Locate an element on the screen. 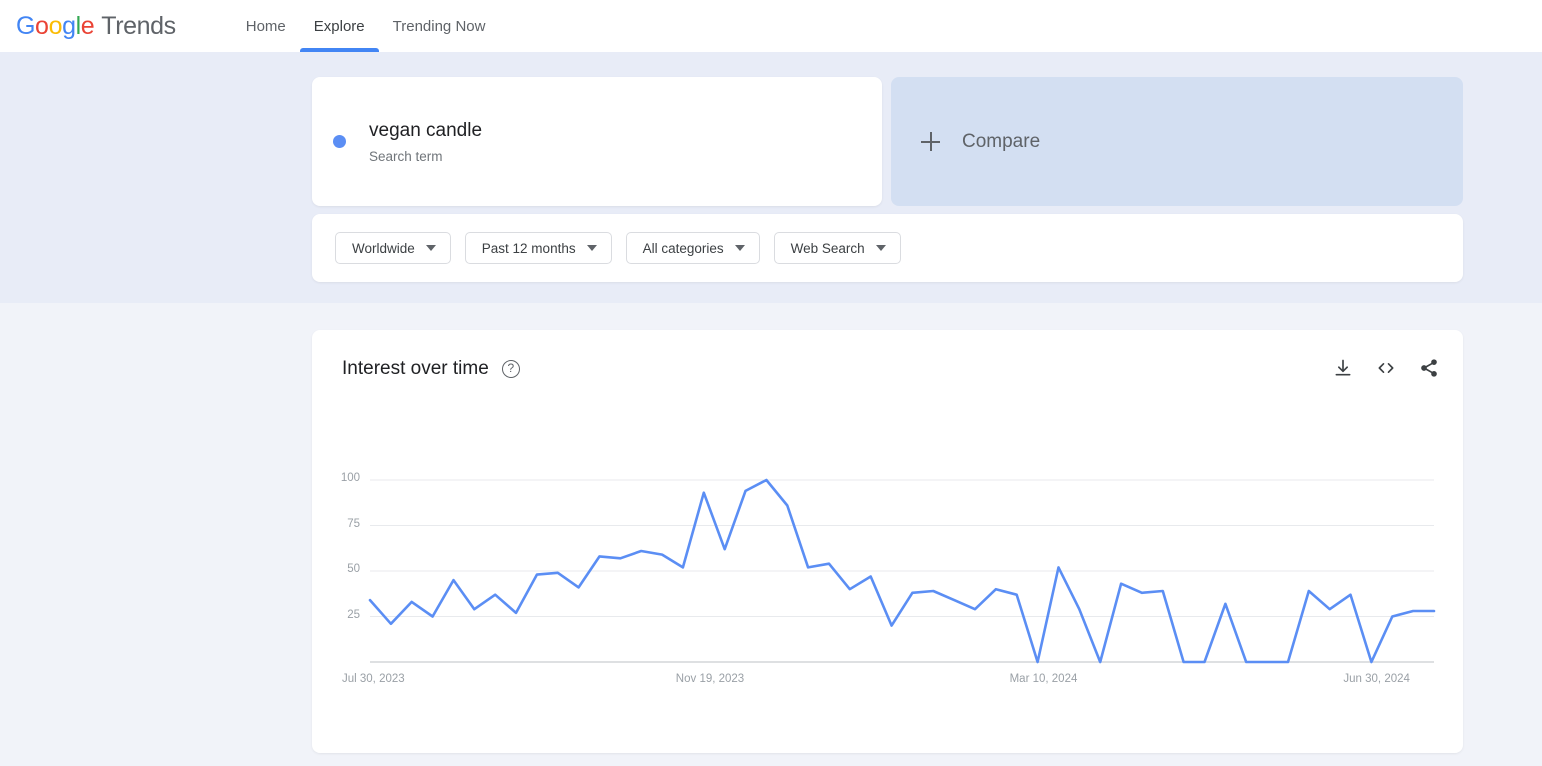 The image size is (1542, 766). search-term-text: vegan candle Search term is located at coordinates (425, 141).